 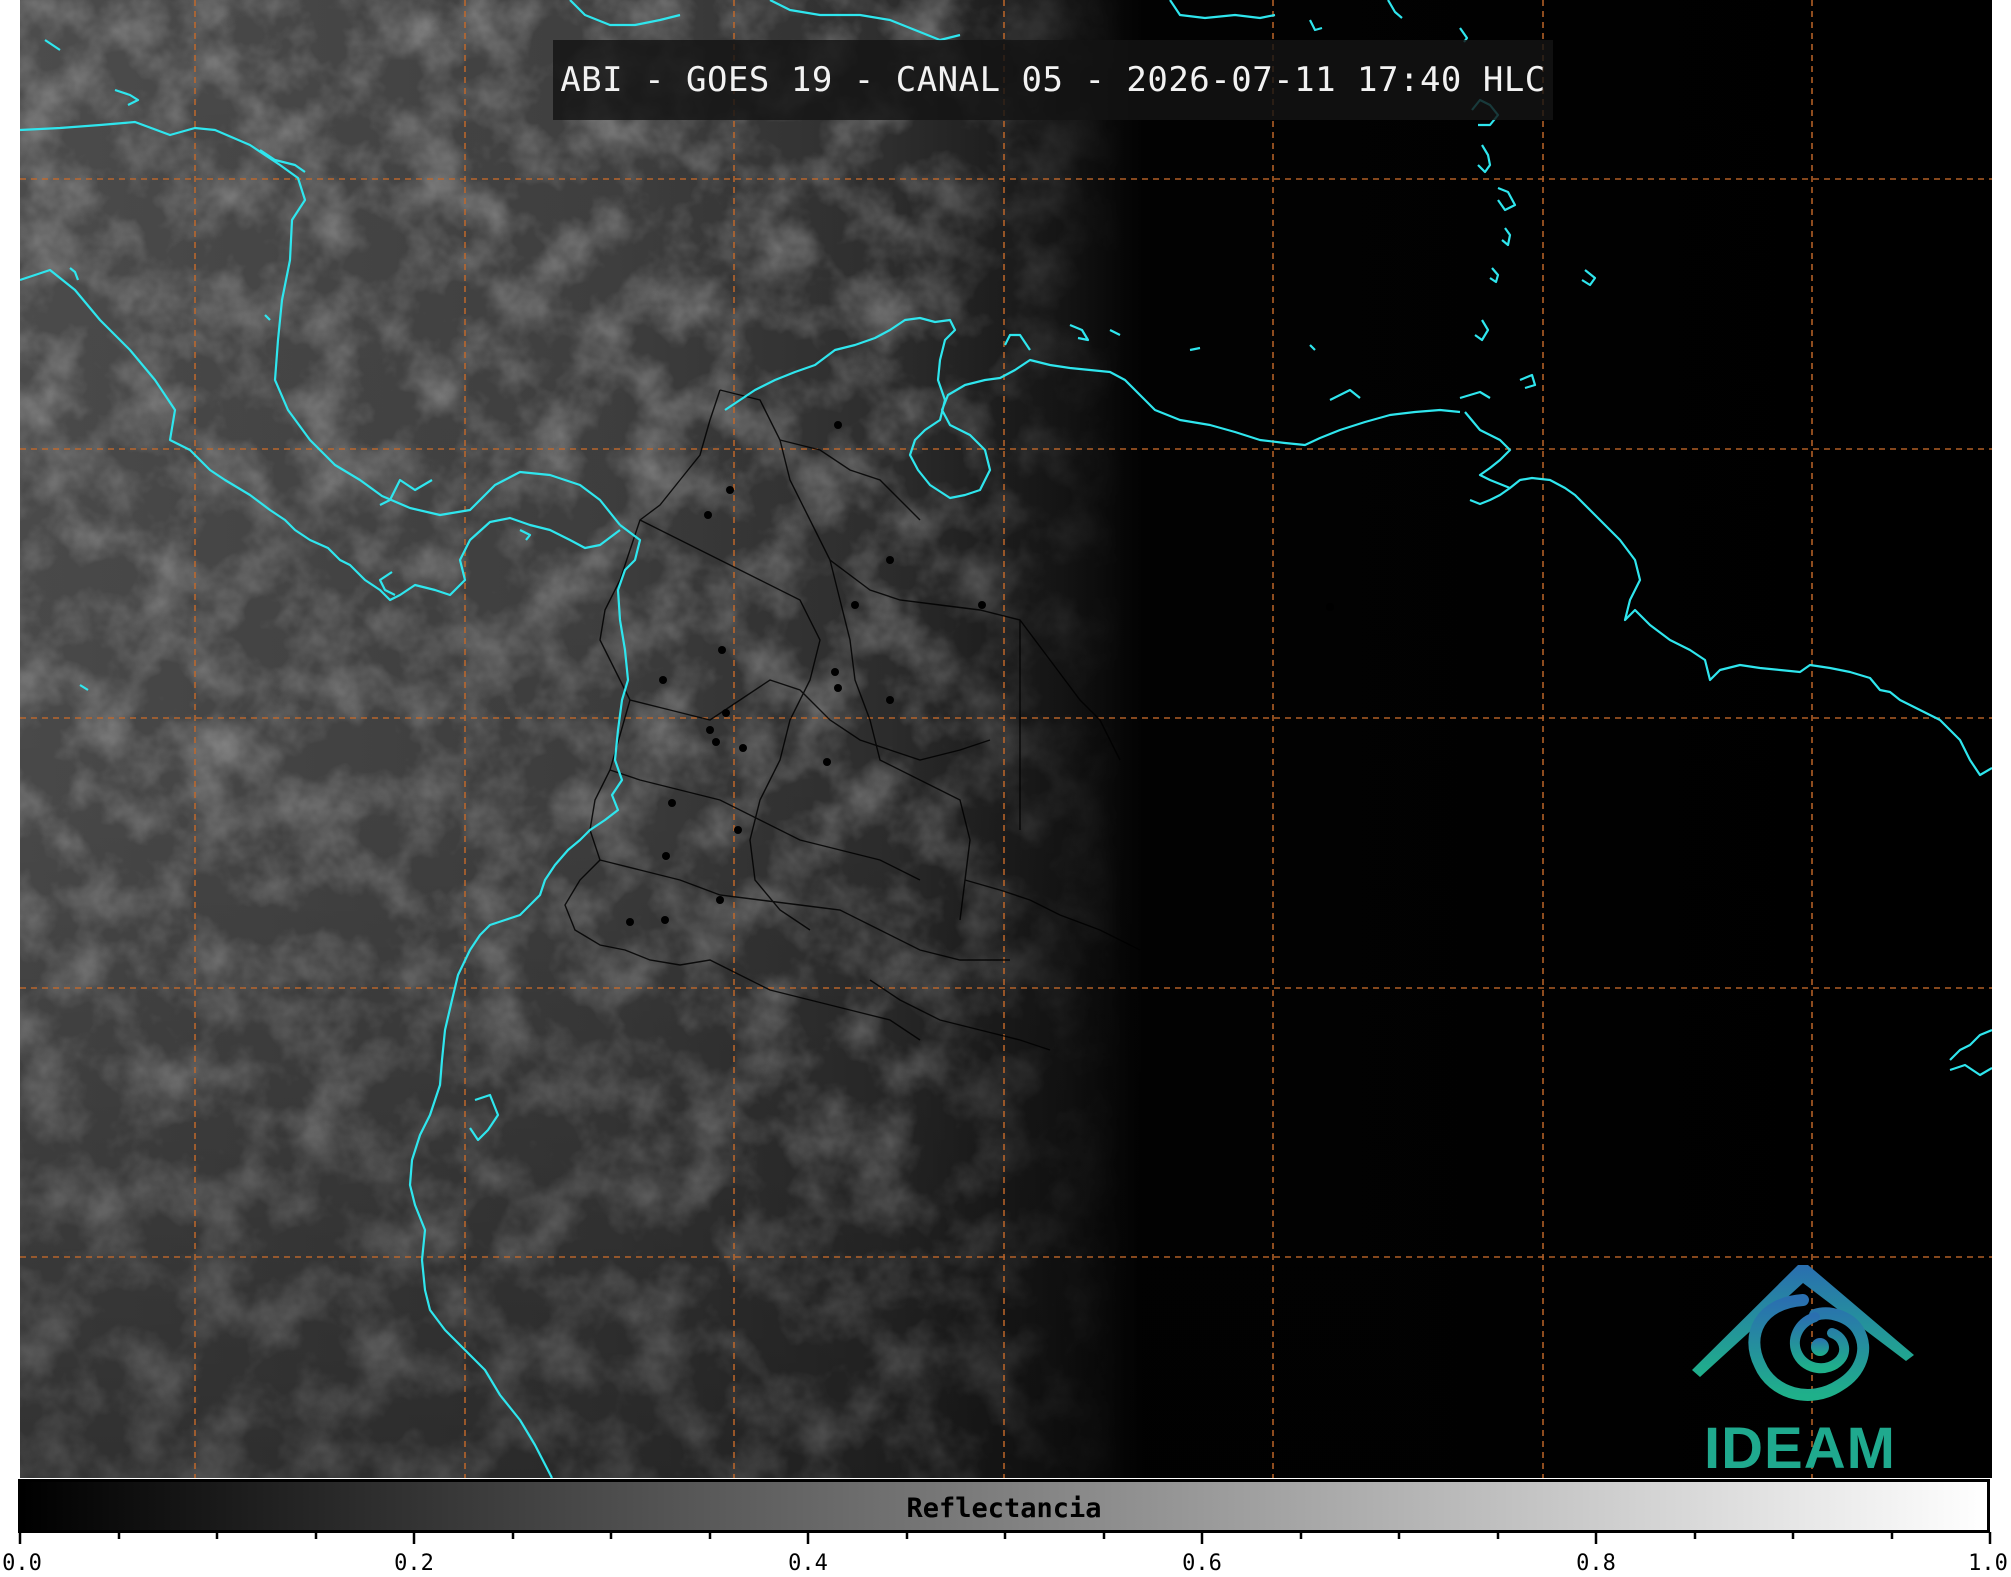 I want to click on ideam-logo: IDEAM, so click(x=1800, y=1366).